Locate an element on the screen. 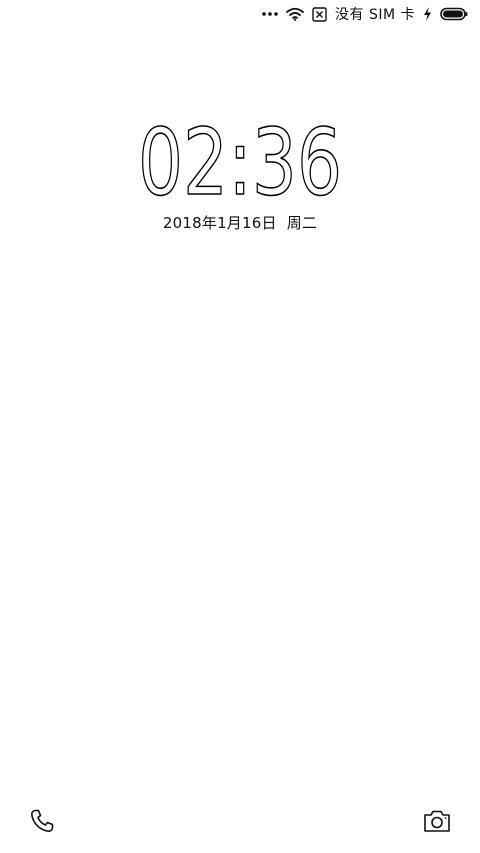  status-bar: 没有 SIM 卡 is located at coordinates (240, 14).